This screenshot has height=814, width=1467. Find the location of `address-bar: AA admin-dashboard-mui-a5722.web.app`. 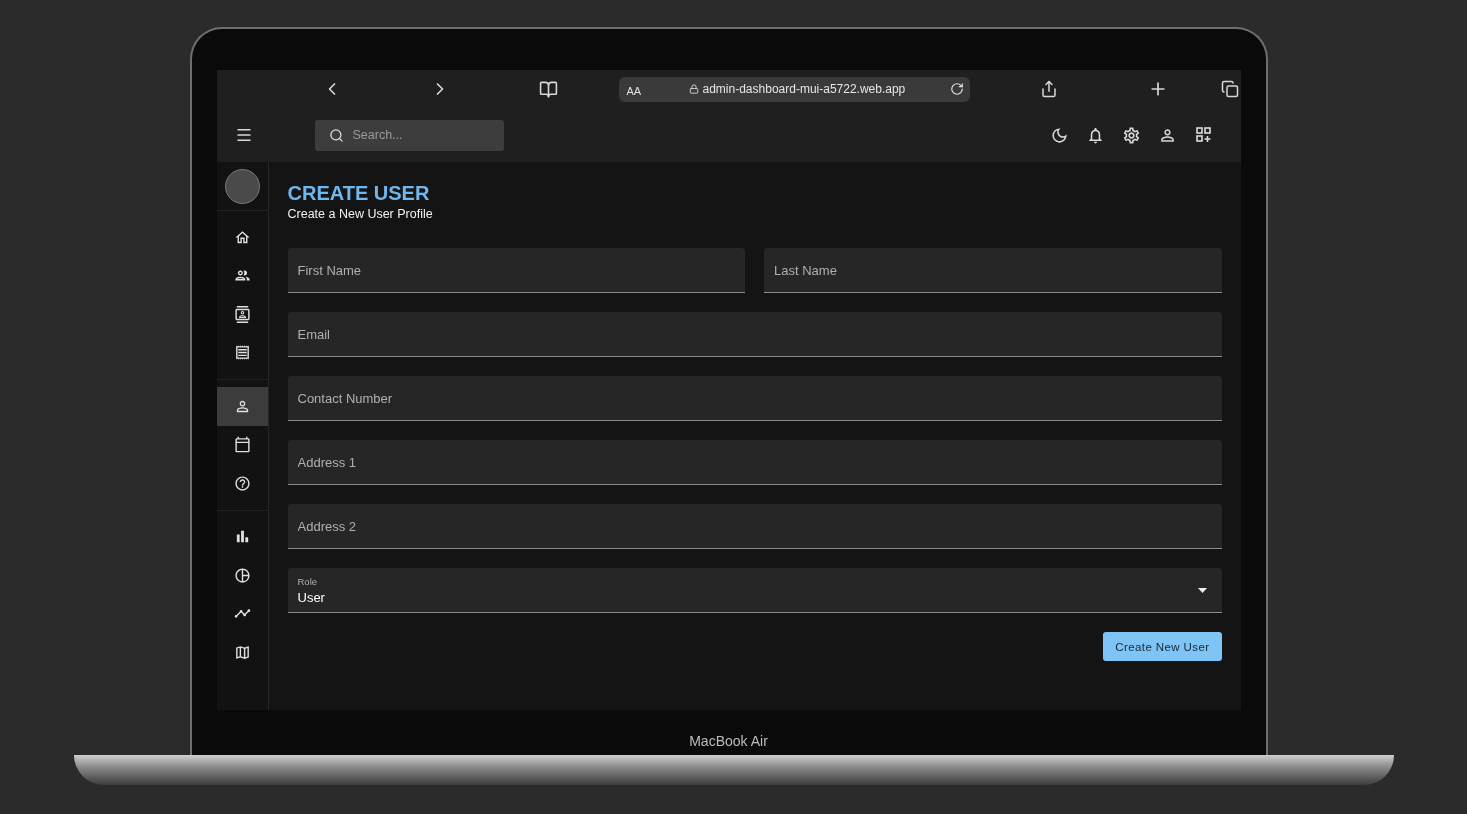

address-bar: AA admin-dashboard-mui-a5722.web.app is located at coordinates (794, 89).